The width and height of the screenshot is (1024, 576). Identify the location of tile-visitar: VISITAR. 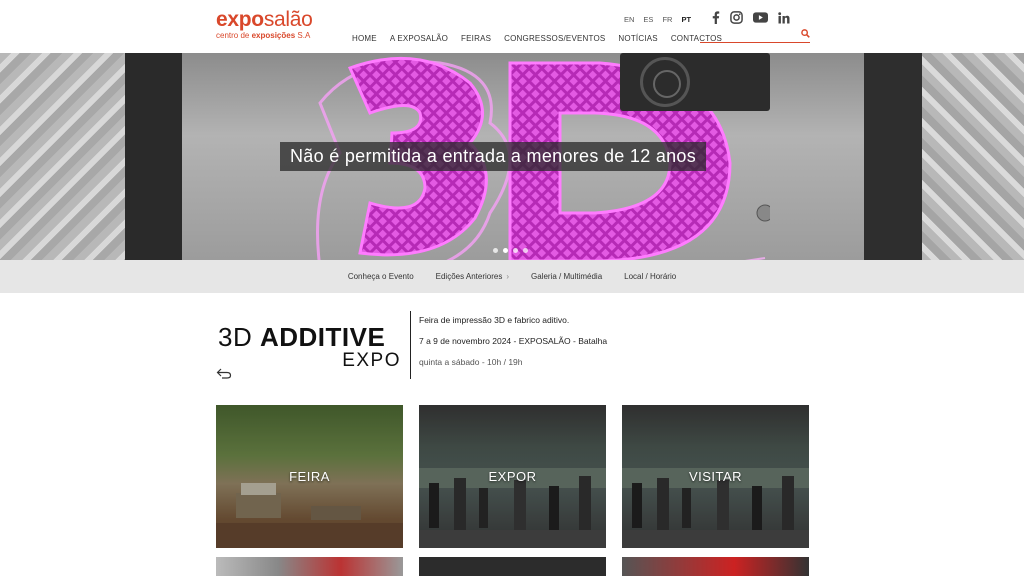
(715, 476).